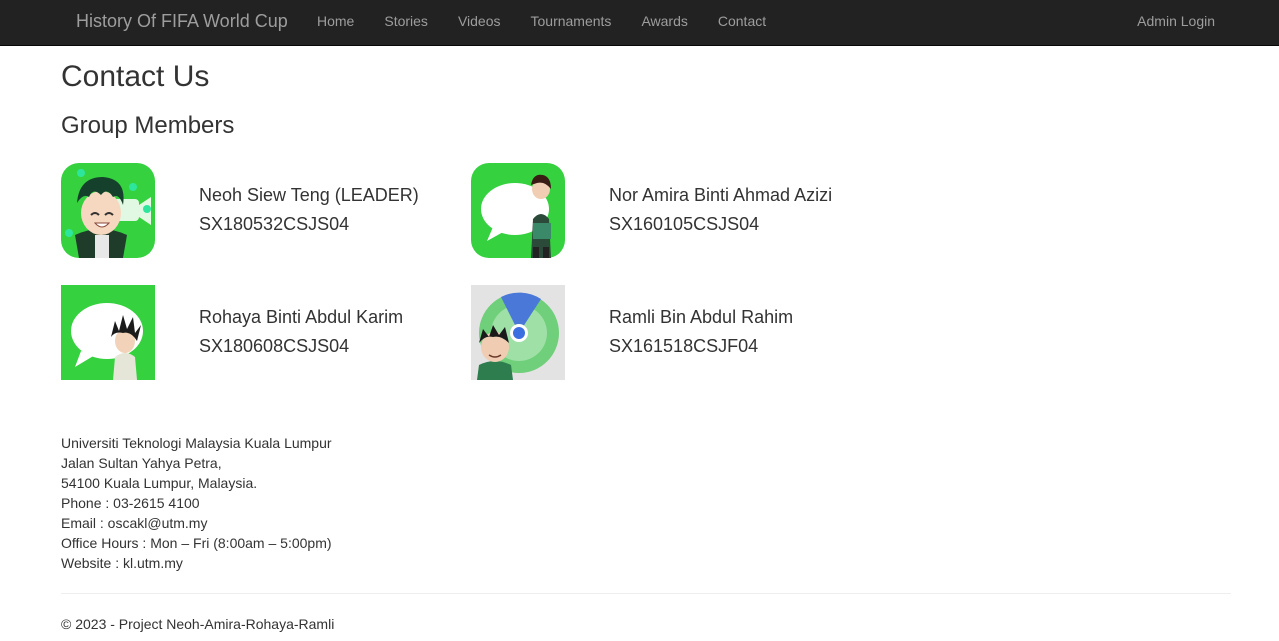 Image resolution: width=1279 pixels, height=641 pixels. I want to click on member-name: Ramli Bin Abdul Rahim, so click(701, 317).